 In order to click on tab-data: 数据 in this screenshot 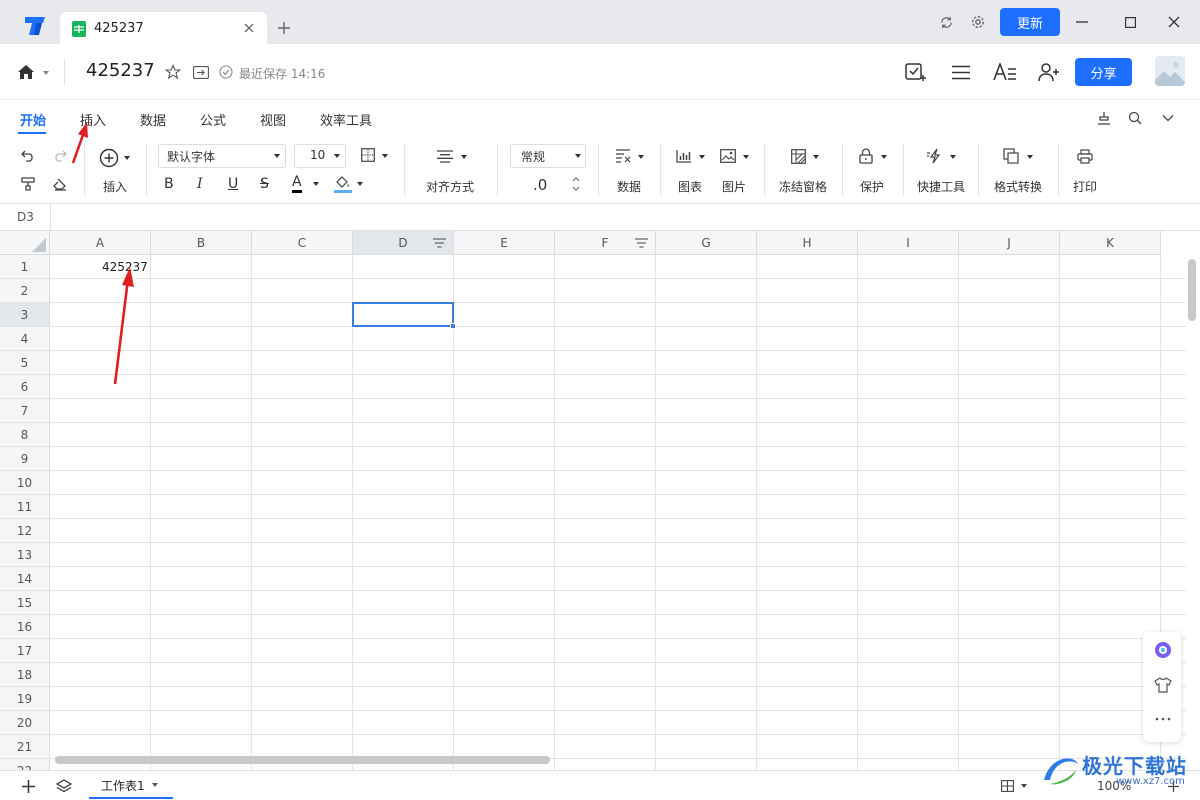, I will do `click(153, 119)`.